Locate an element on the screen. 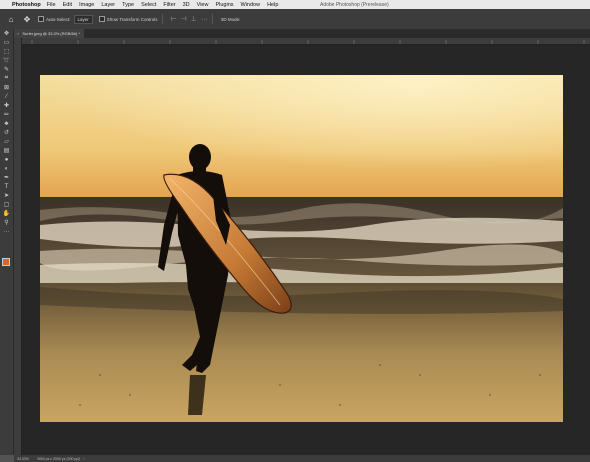  menu-window: Window is located at coordinates (251, 5).